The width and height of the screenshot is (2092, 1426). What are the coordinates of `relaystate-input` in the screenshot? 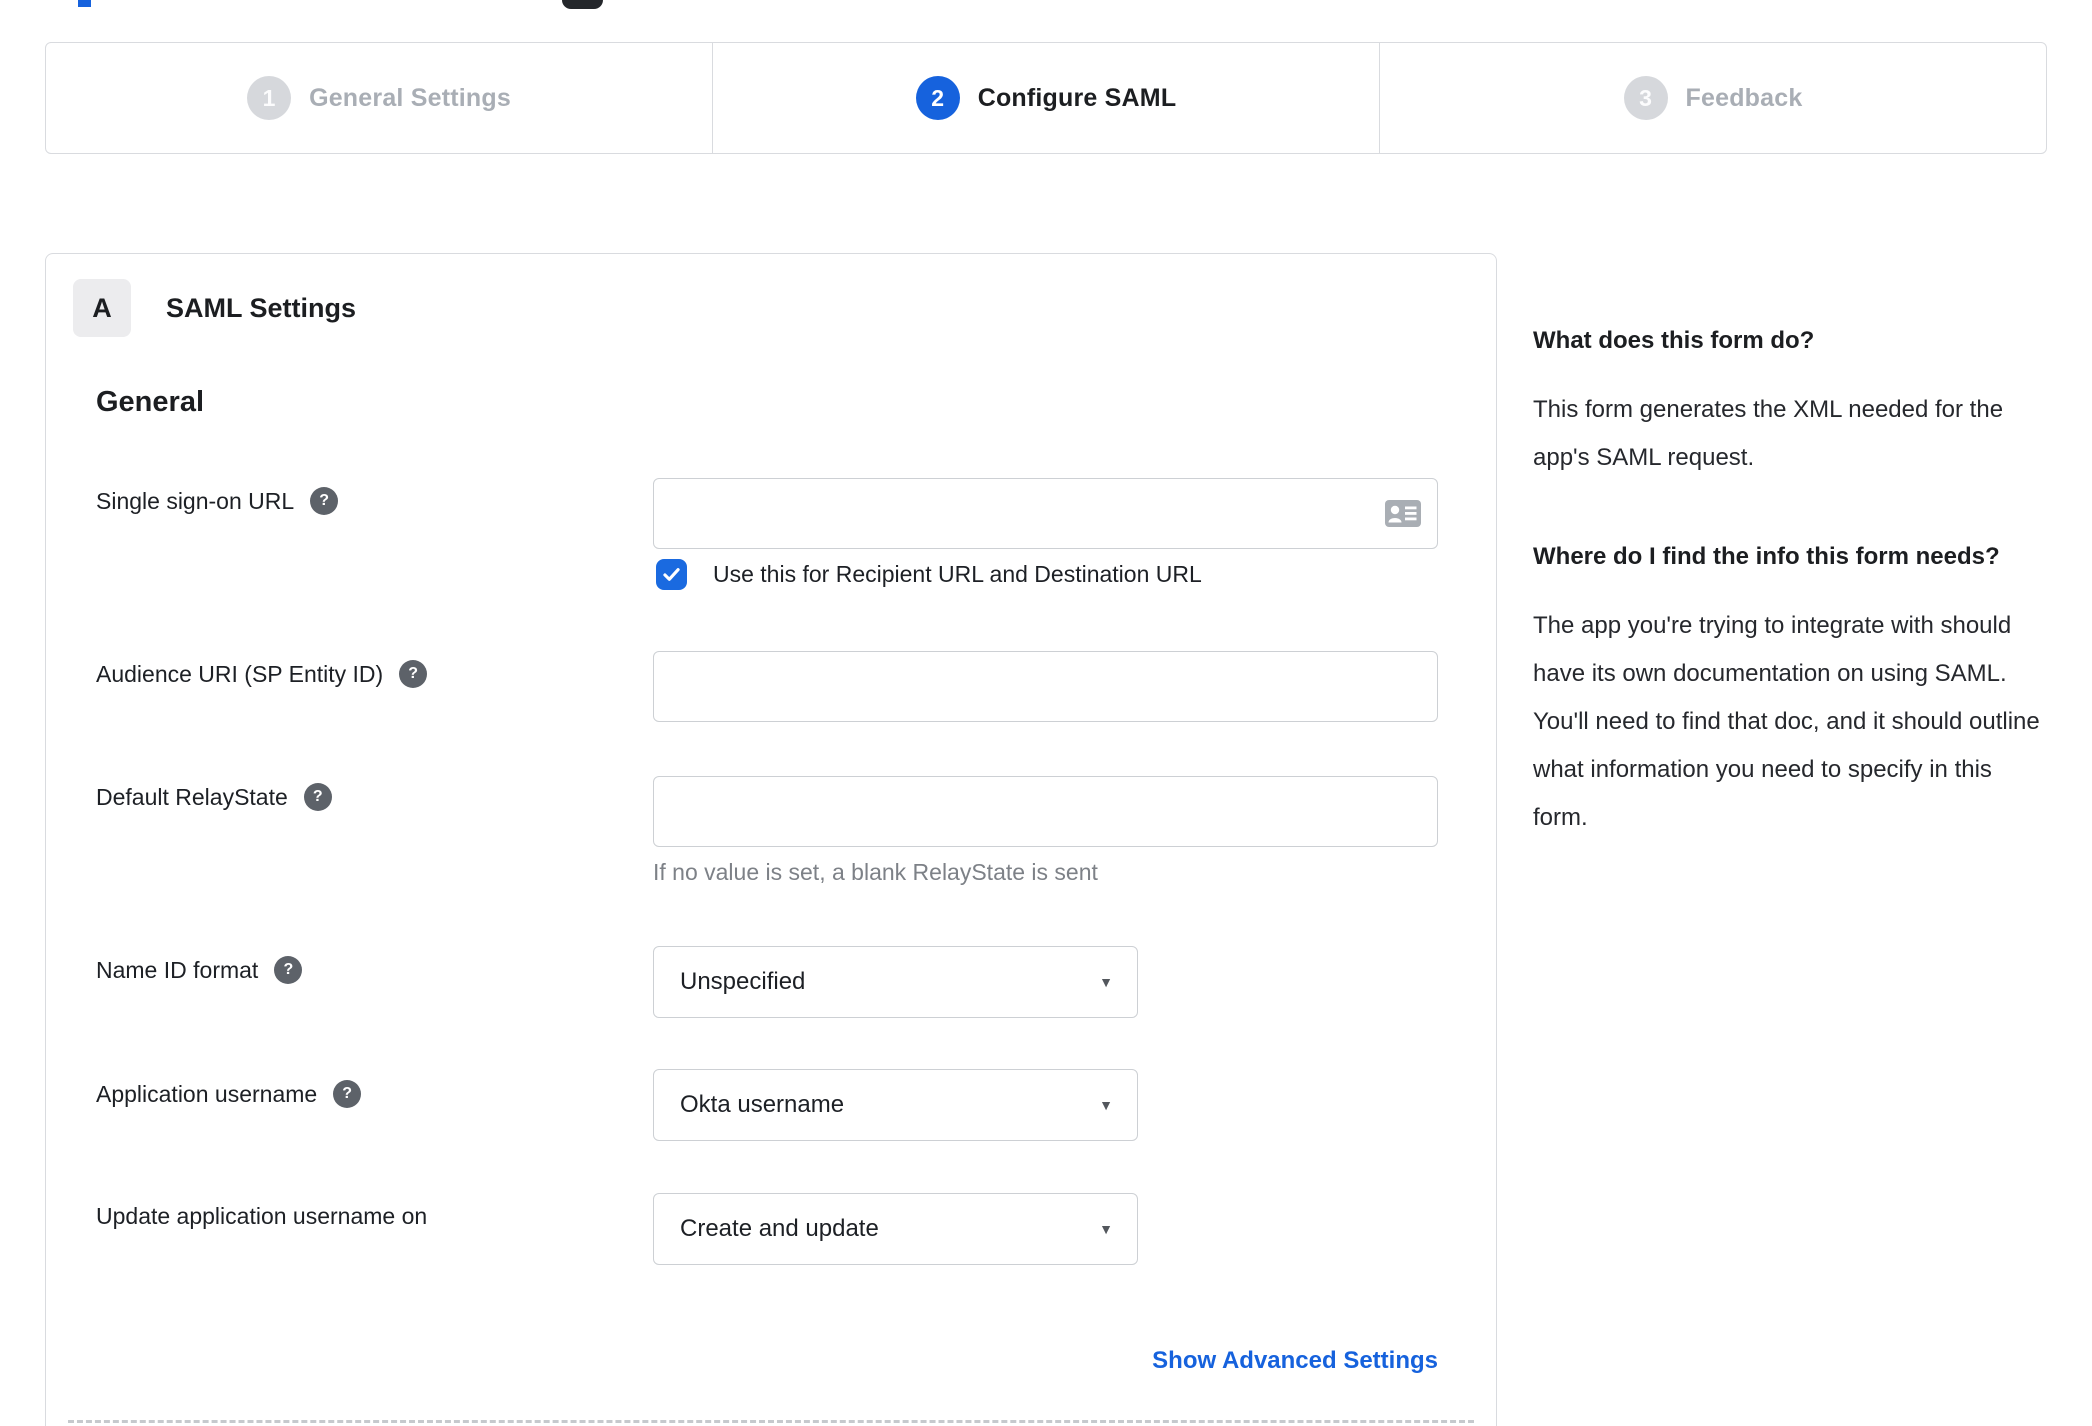 It's located at (1045, 811).